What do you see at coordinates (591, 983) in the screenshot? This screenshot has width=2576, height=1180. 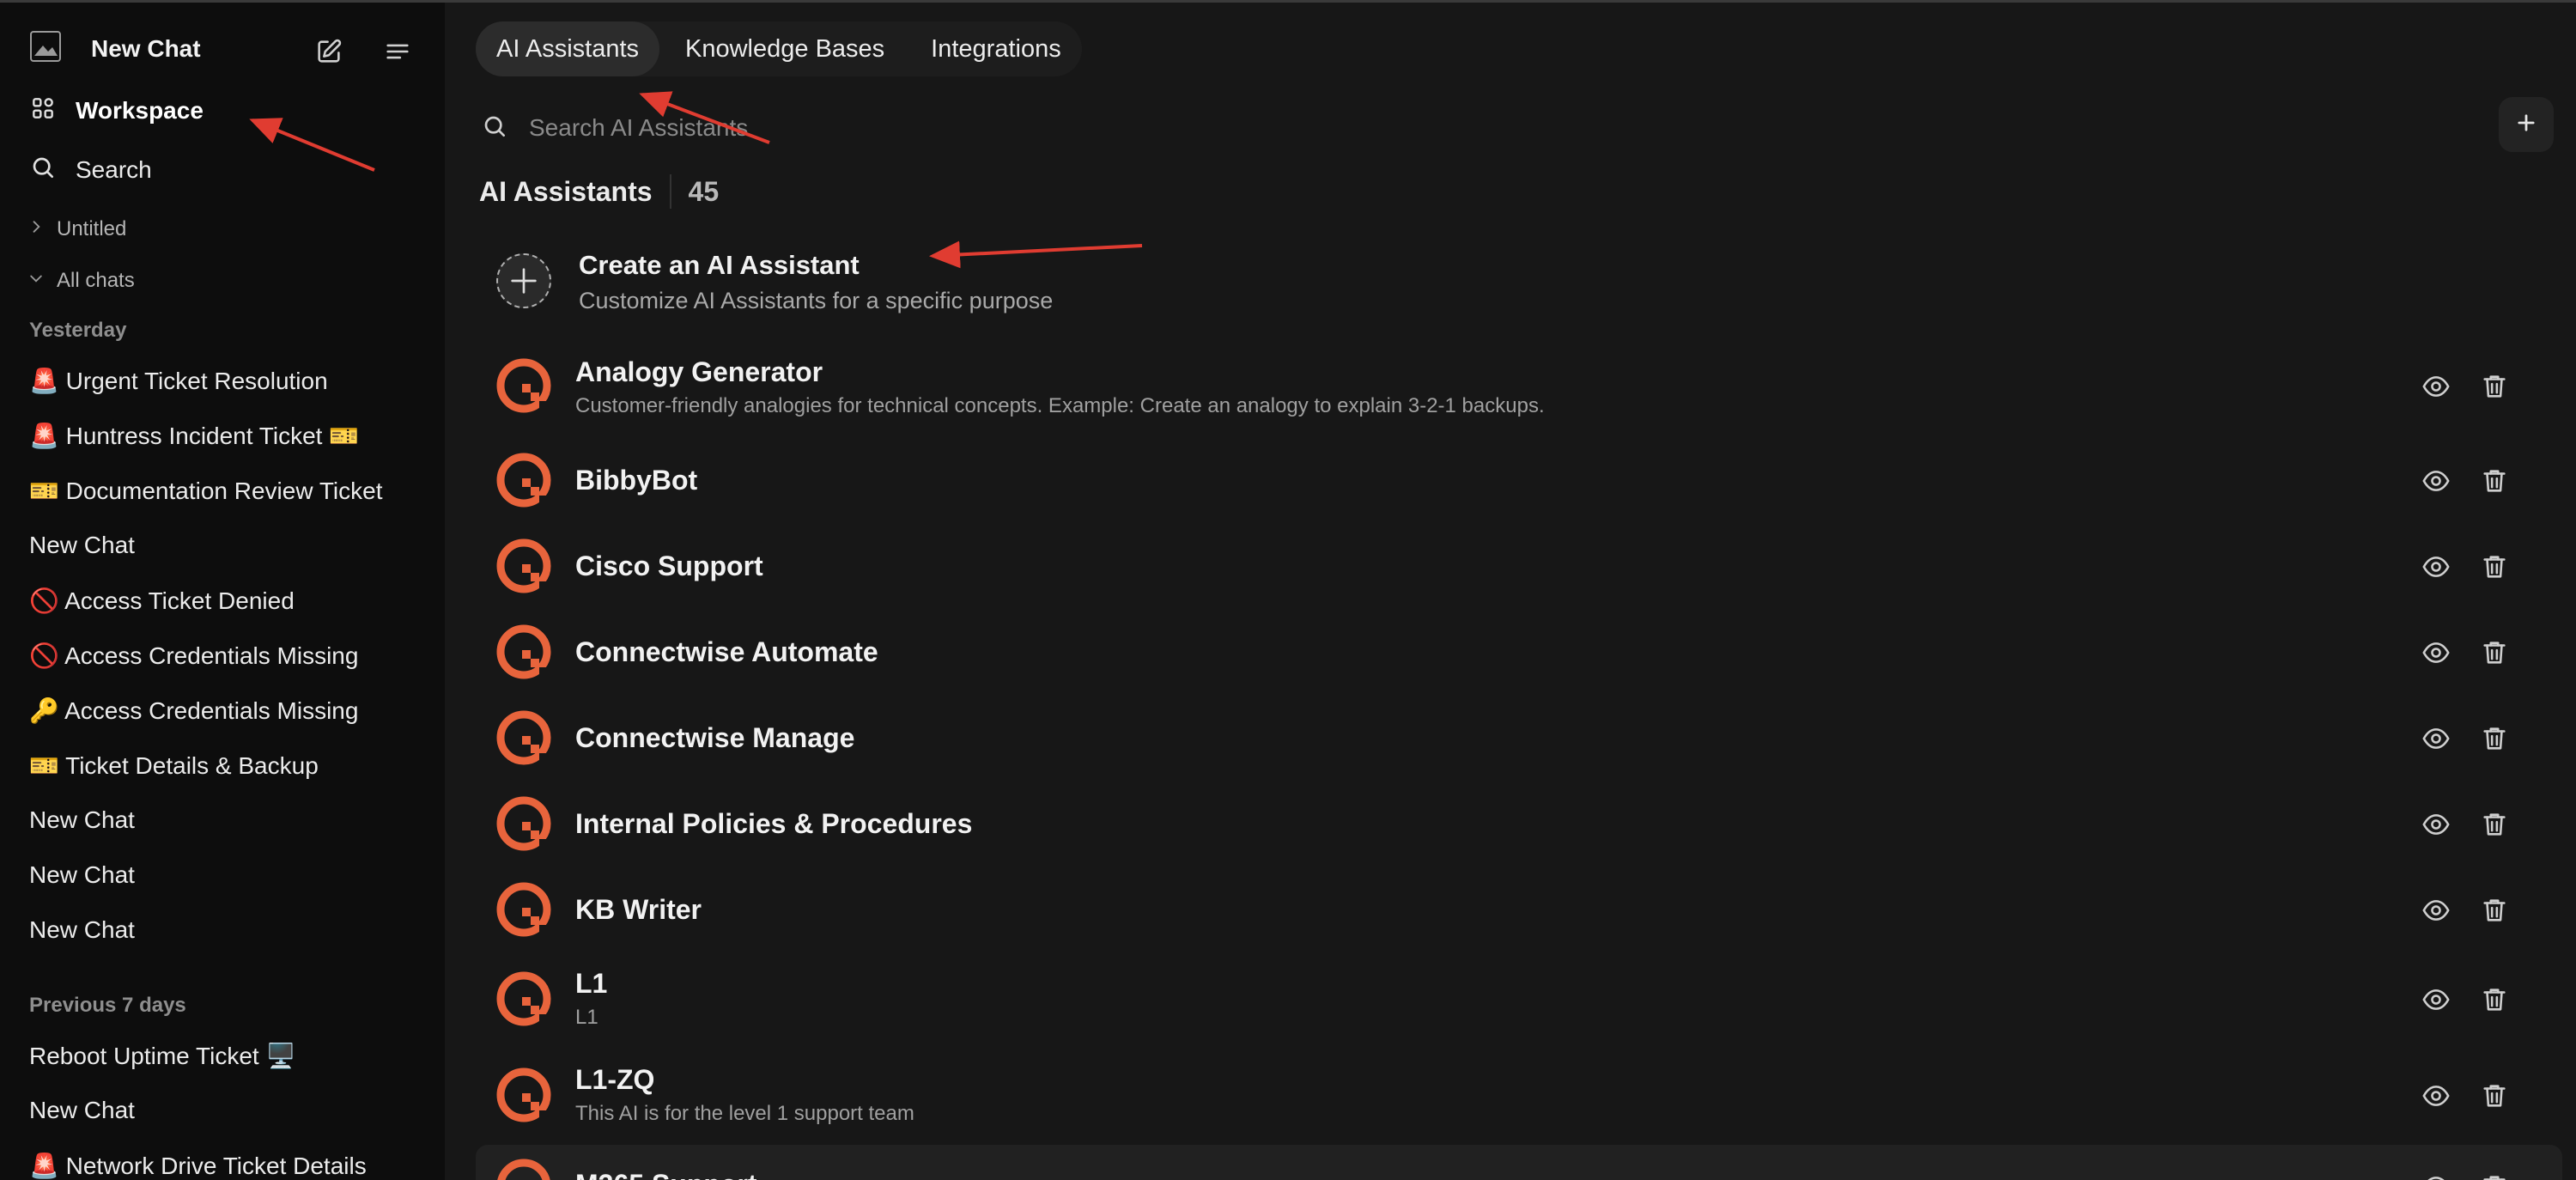 I see `assistant-name: L1` at bounding box center [591, 983].